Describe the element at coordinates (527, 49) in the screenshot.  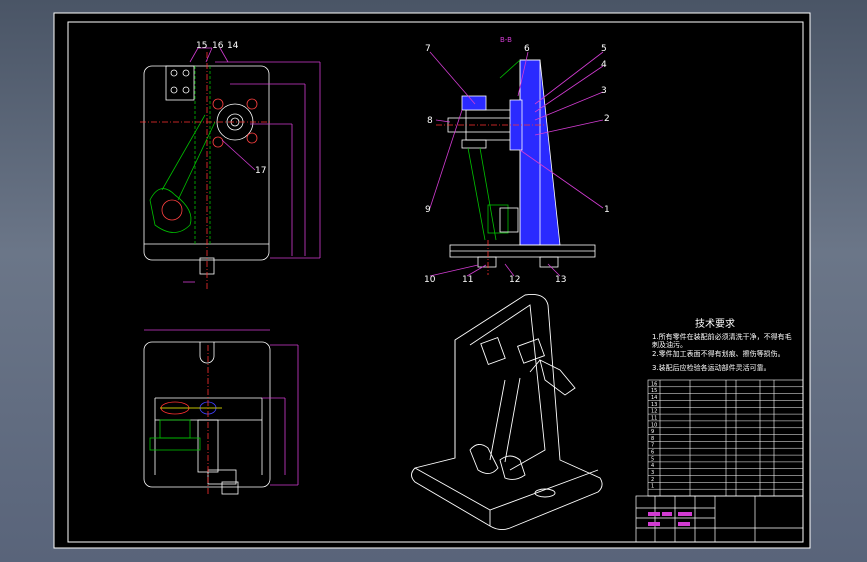
I see `callout-6: 6` at that location.